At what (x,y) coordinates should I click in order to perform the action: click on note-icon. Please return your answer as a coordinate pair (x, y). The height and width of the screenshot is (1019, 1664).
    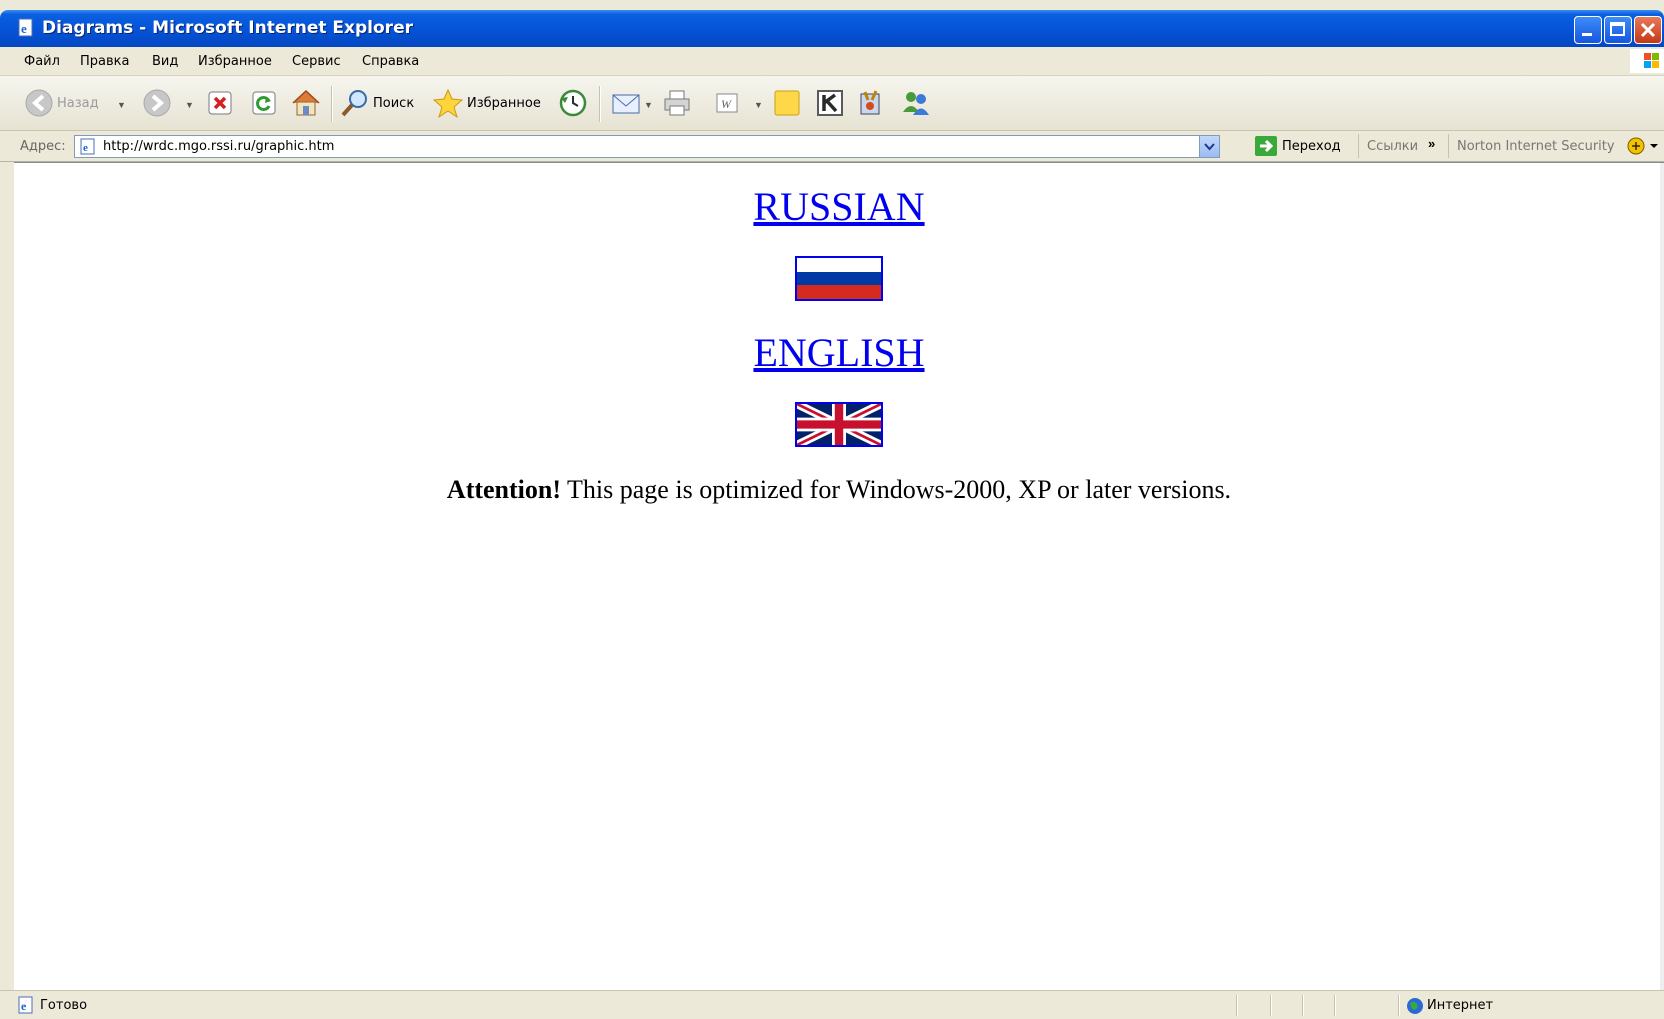
    Looking at the image, I should click on (787, 103).